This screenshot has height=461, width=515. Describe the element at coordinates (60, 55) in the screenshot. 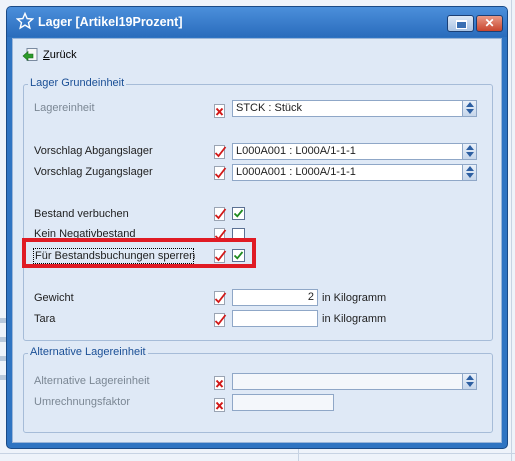

I see `back-button-label: Zurück` at that location.